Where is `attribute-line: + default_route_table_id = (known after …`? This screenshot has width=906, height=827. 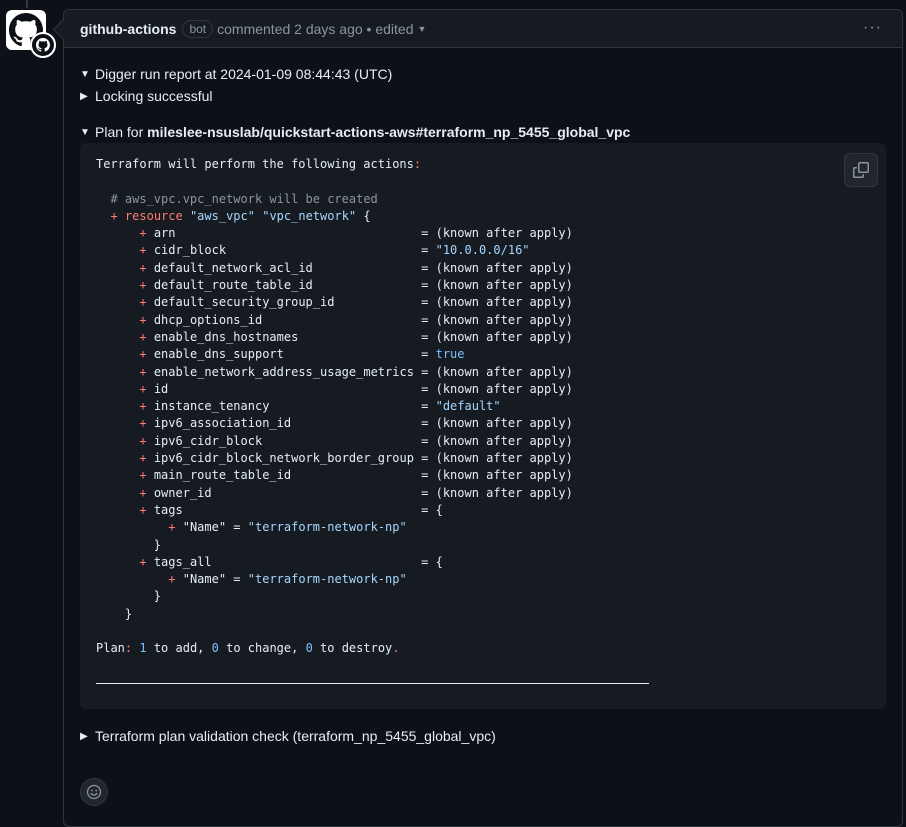 attribute-line: + default_route_table_id = (known after … is located at coordinates (356, 285).